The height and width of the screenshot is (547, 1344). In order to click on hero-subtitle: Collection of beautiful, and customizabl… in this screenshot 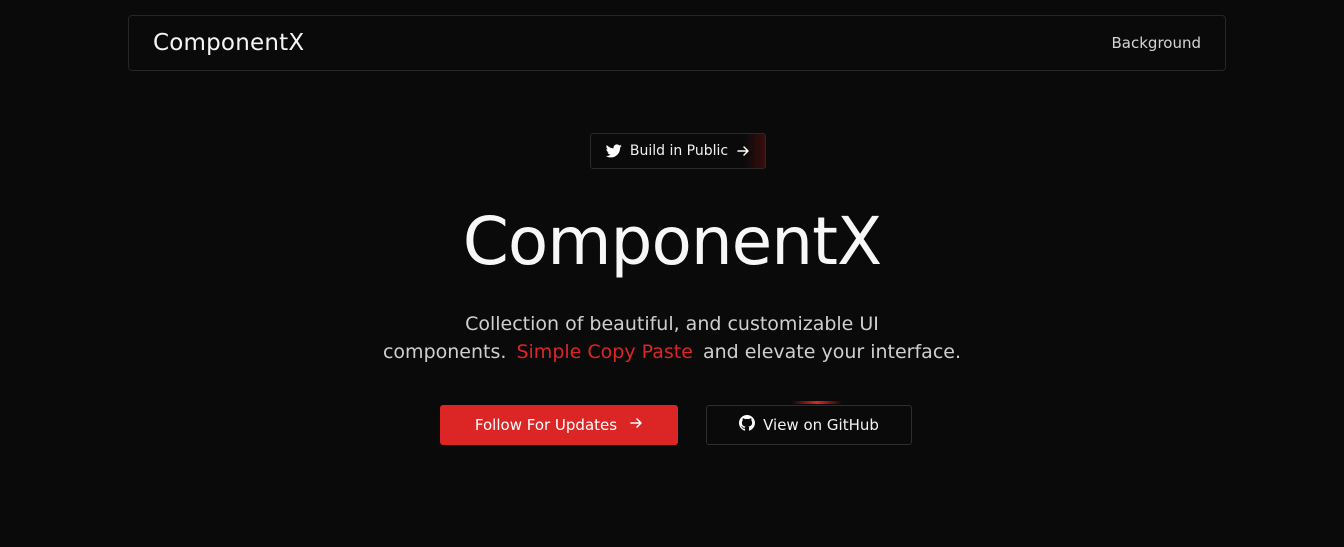, I will do `click(672, 338)`.